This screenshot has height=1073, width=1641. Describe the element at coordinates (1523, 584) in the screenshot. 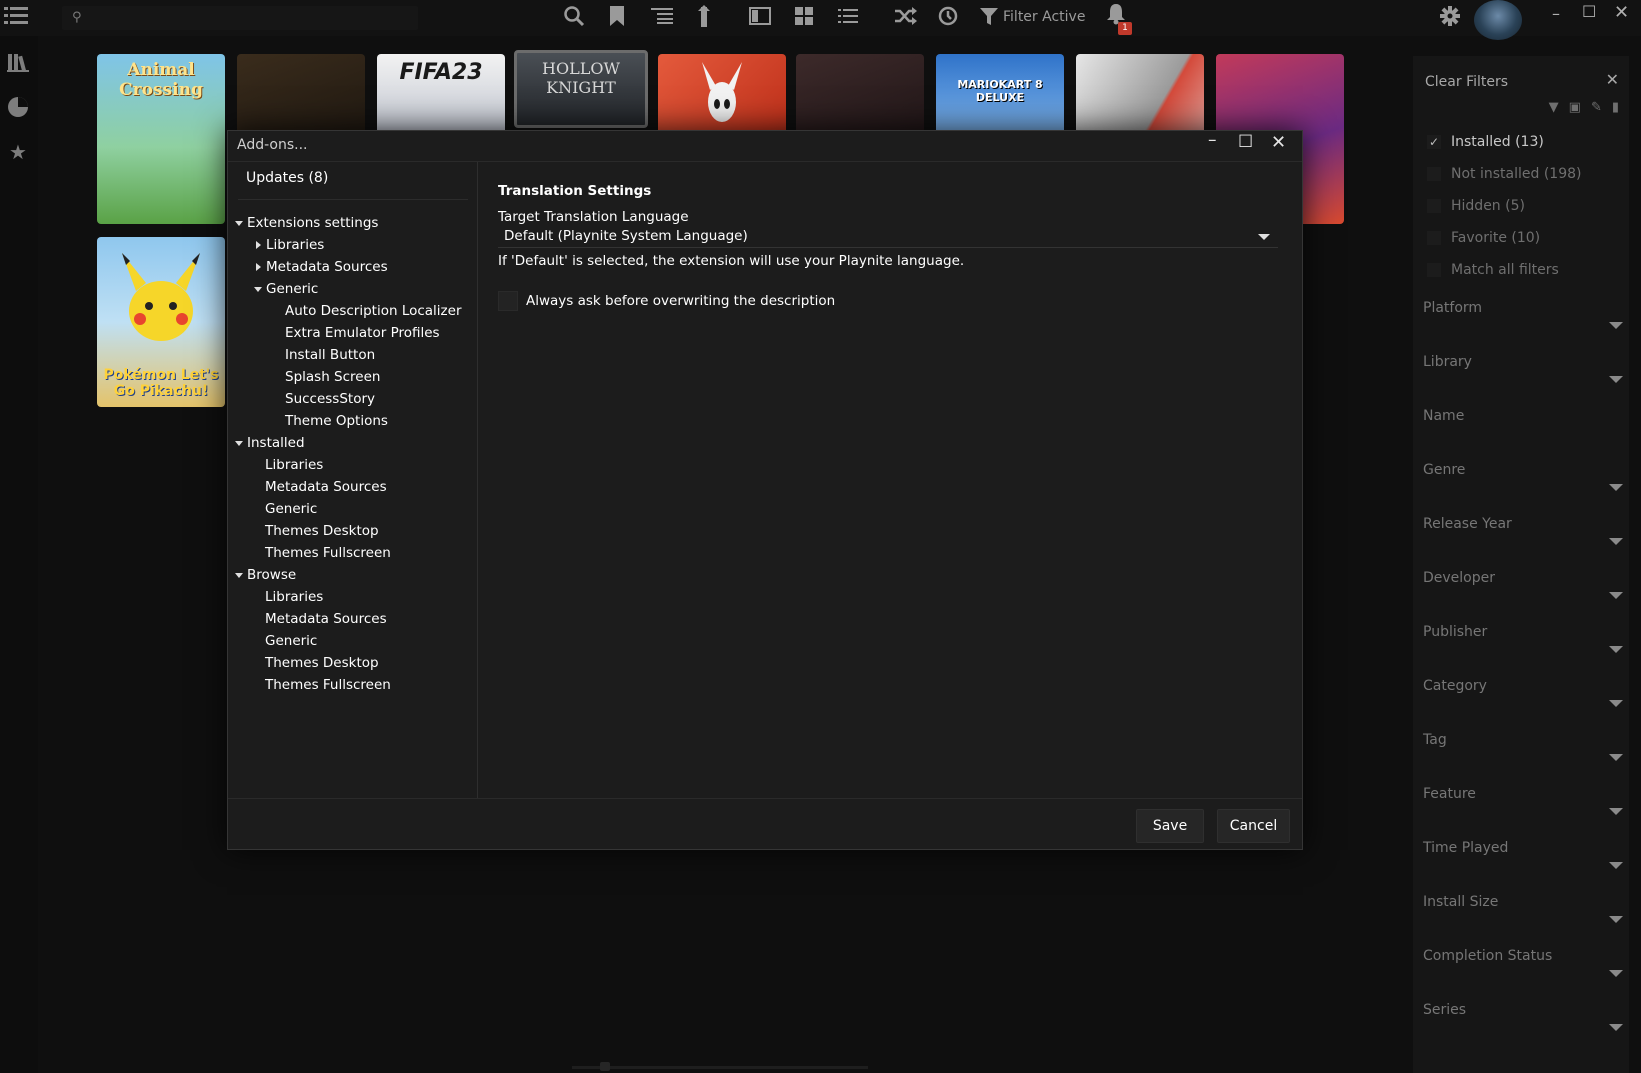

I see `filter-developer: Developer` at that location.